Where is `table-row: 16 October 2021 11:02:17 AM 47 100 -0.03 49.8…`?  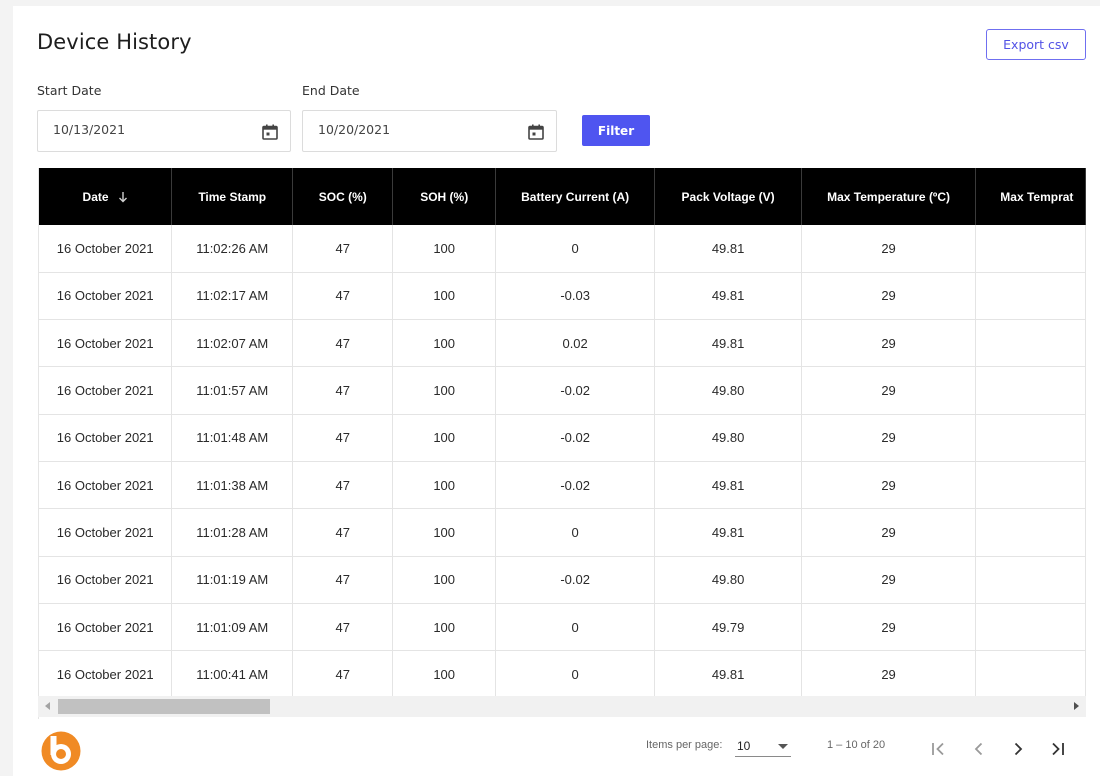 table-row: 16 October 2021 11:02:17 AM 47 100 -0.03 49.8… is located at coordinates (562, 296).